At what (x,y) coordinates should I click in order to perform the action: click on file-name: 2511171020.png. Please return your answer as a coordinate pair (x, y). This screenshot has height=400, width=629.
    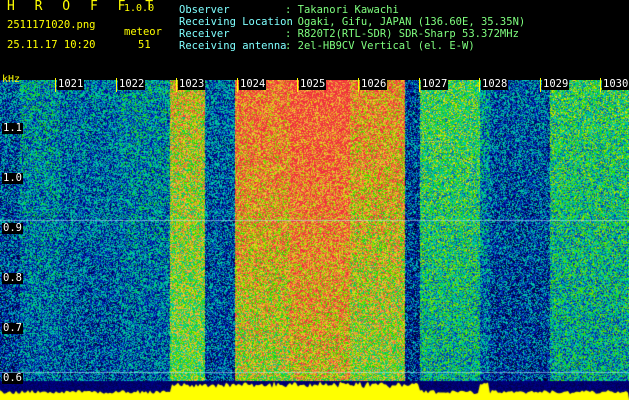
    Looking at the image, I should click on (51, 25).